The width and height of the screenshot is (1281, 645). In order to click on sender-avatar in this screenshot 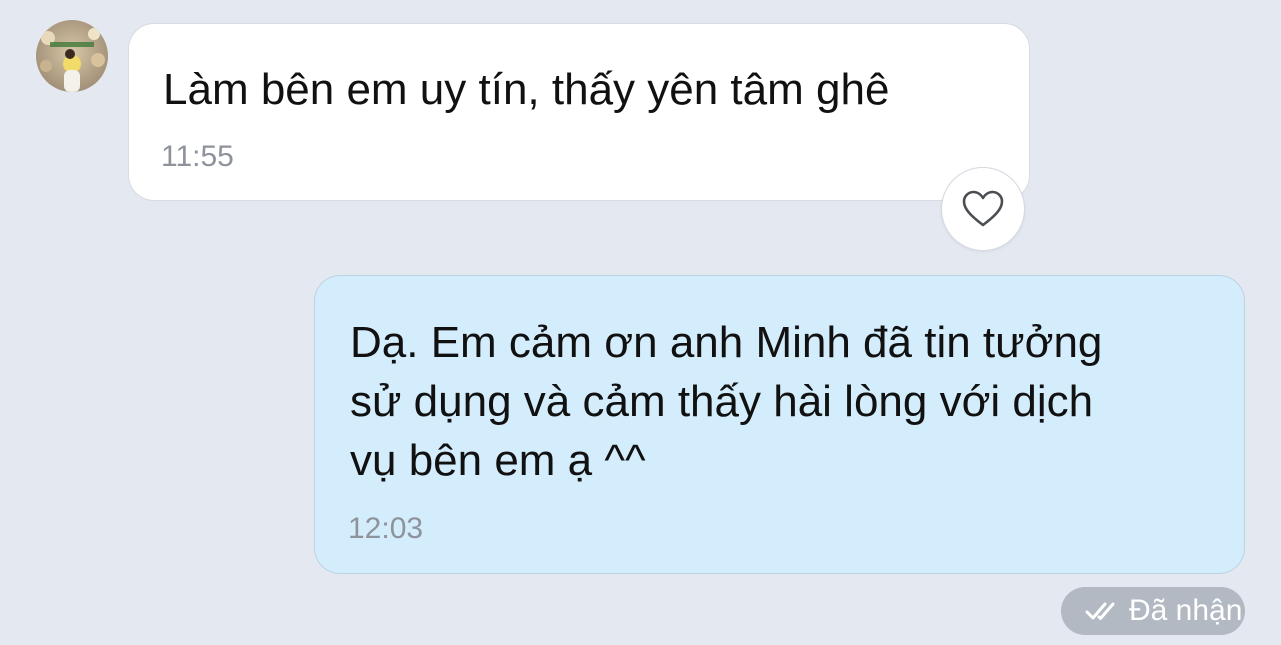, I will do `click(72, 56)`.